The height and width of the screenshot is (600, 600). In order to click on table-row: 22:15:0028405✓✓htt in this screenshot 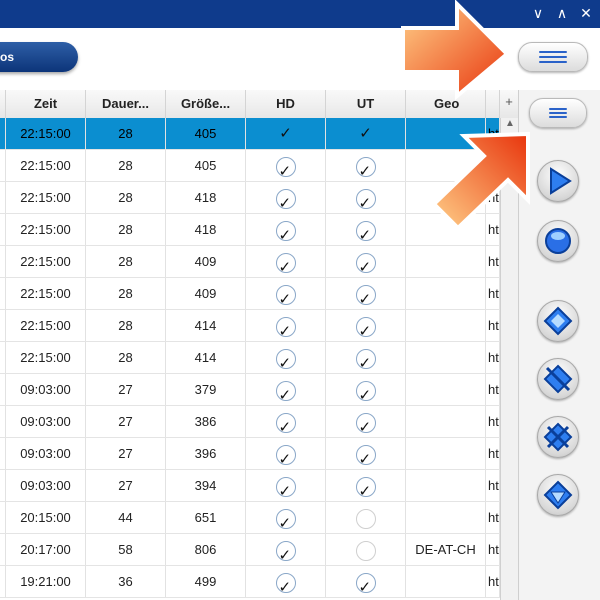, I will do `click(250, 134)`.